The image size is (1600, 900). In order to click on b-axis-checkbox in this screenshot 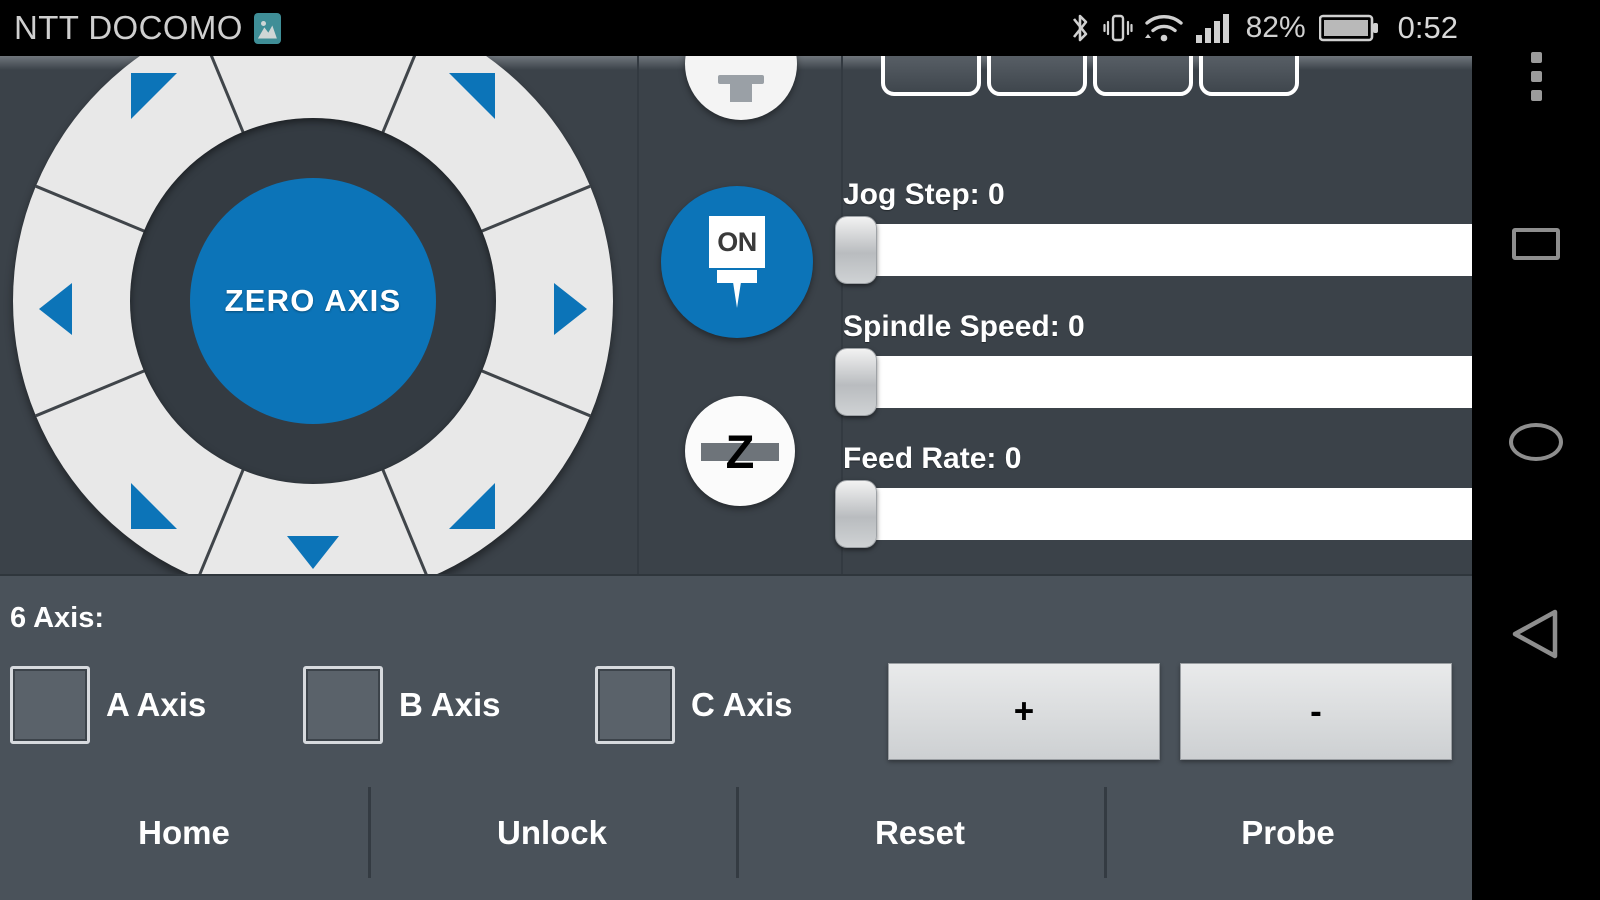, I will do `click(343, 705)`.